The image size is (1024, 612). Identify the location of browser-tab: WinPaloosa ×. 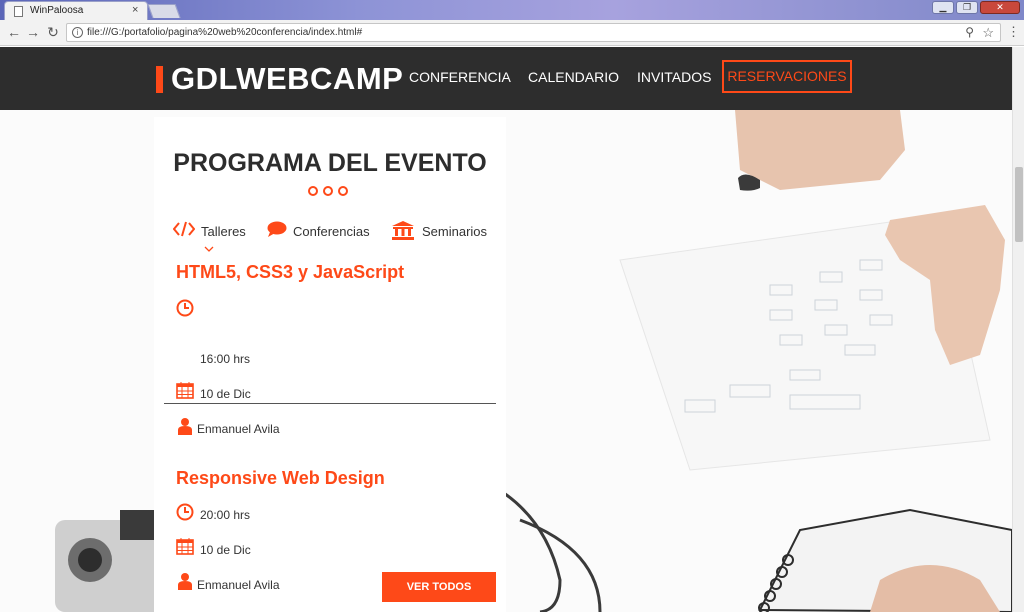
(76, 10).